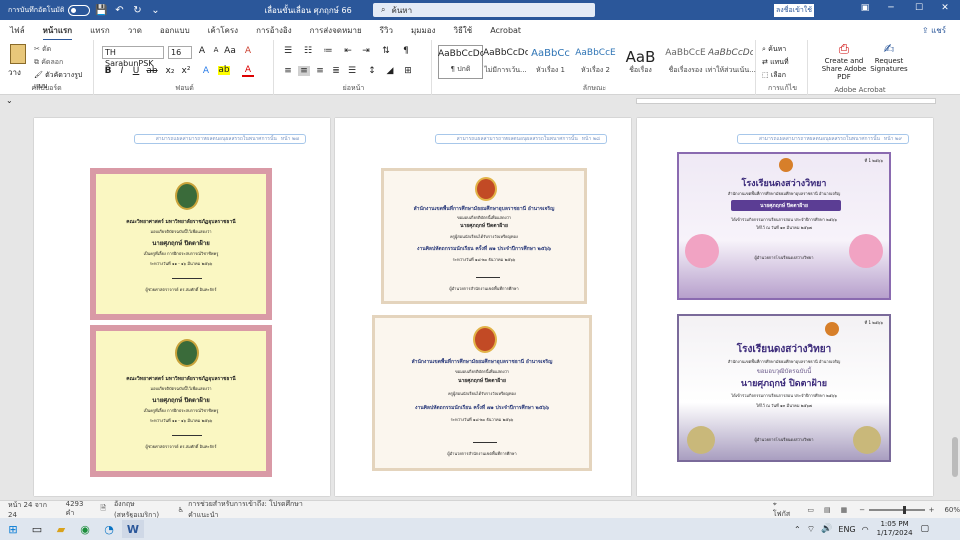 The image size is (960, 540). I want to click on request-signatures-button: ✍ Request Signatures, so click(889, 57).